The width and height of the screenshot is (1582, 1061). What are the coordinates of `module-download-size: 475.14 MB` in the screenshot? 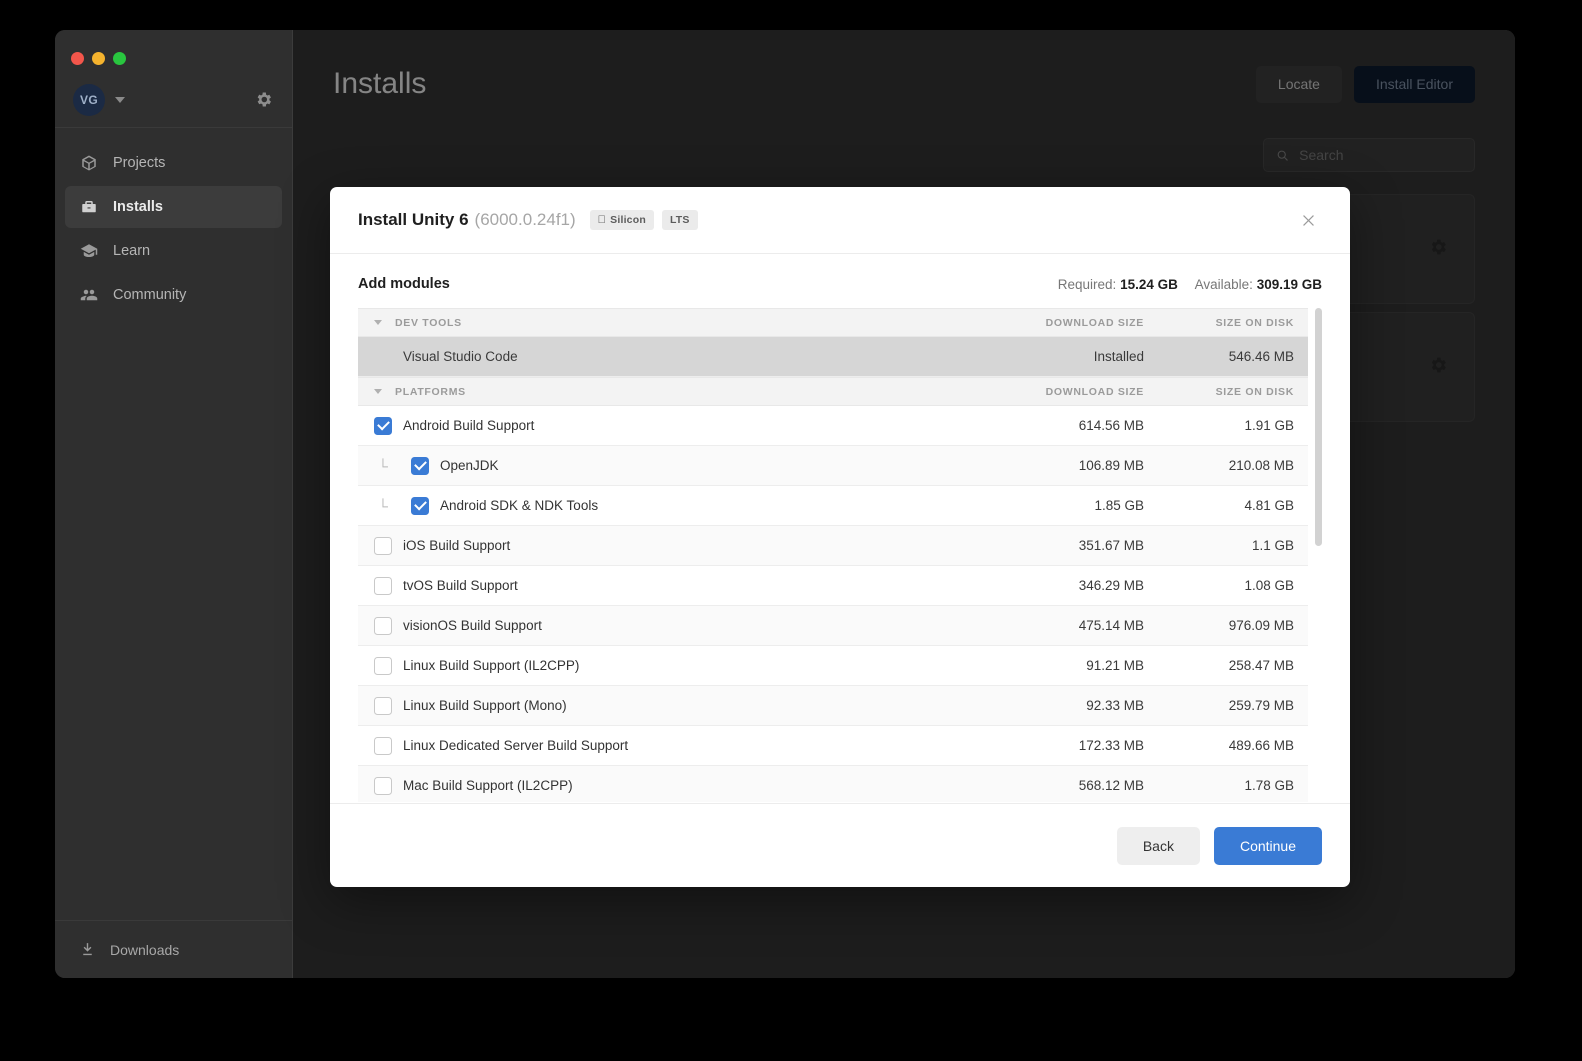 It's located at (1111, 625).